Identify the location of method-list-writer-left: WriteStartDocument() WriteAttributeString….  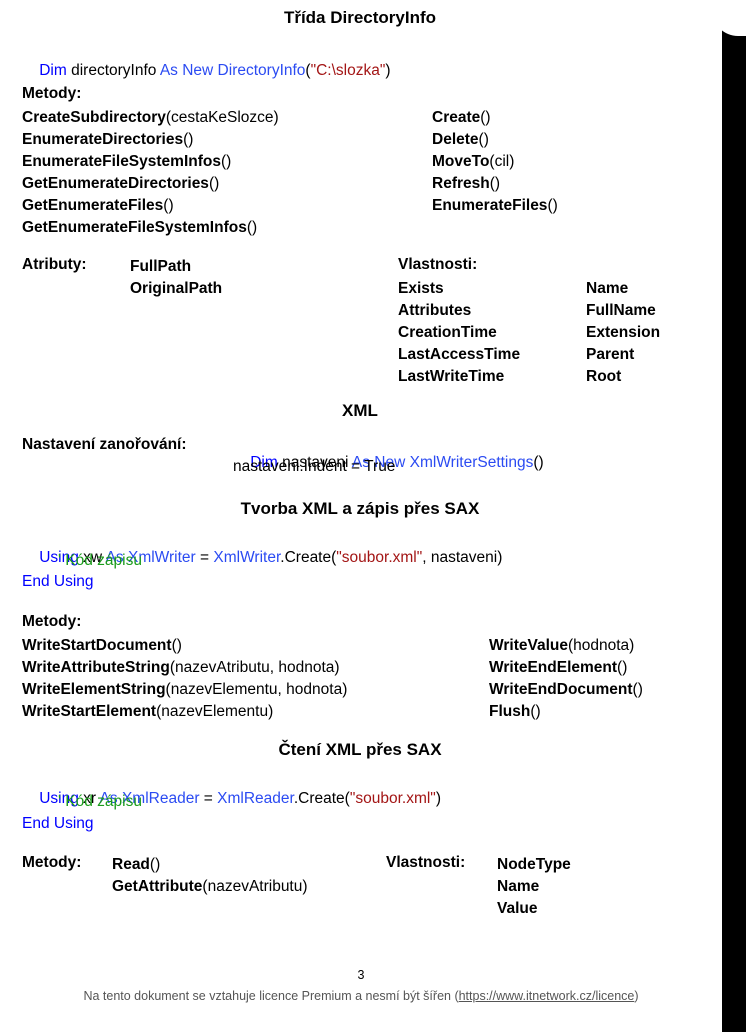
(184, 679).